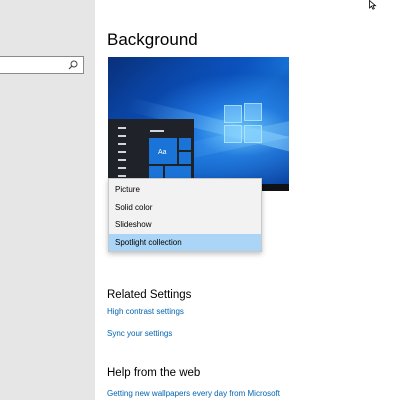  Describe the element at coordinates (149, 295) in the screenshot. I see `related-settings-heading: Related Settings` at that location.